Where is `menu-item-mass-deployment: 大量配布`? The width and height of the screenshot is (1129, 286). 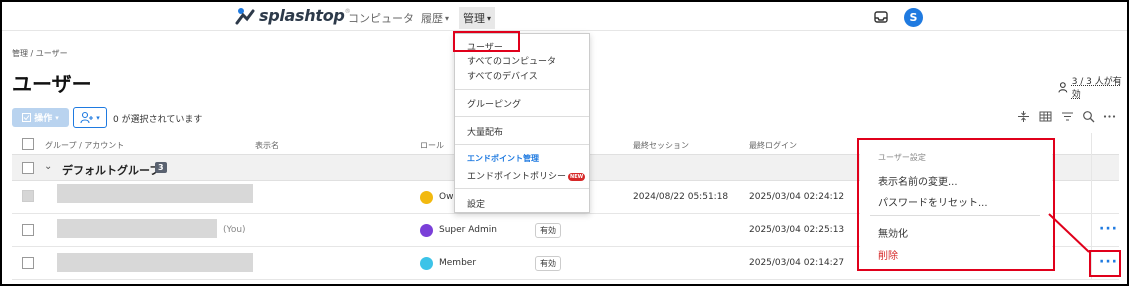
menu-item-mass-deployment: 大量配布 is located at coordinates (485, 131).